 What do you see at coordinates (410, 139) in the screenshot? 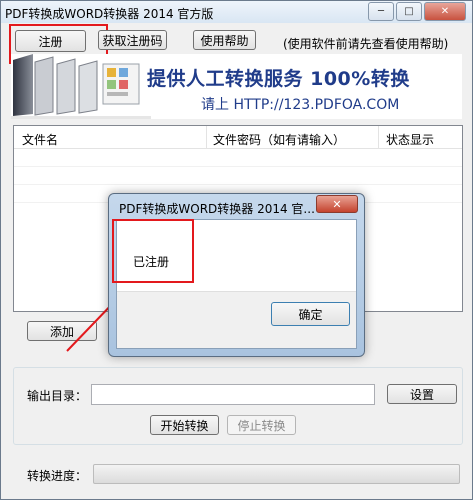
I see `column-status: 状态显示` at bounding box center [410, 139].